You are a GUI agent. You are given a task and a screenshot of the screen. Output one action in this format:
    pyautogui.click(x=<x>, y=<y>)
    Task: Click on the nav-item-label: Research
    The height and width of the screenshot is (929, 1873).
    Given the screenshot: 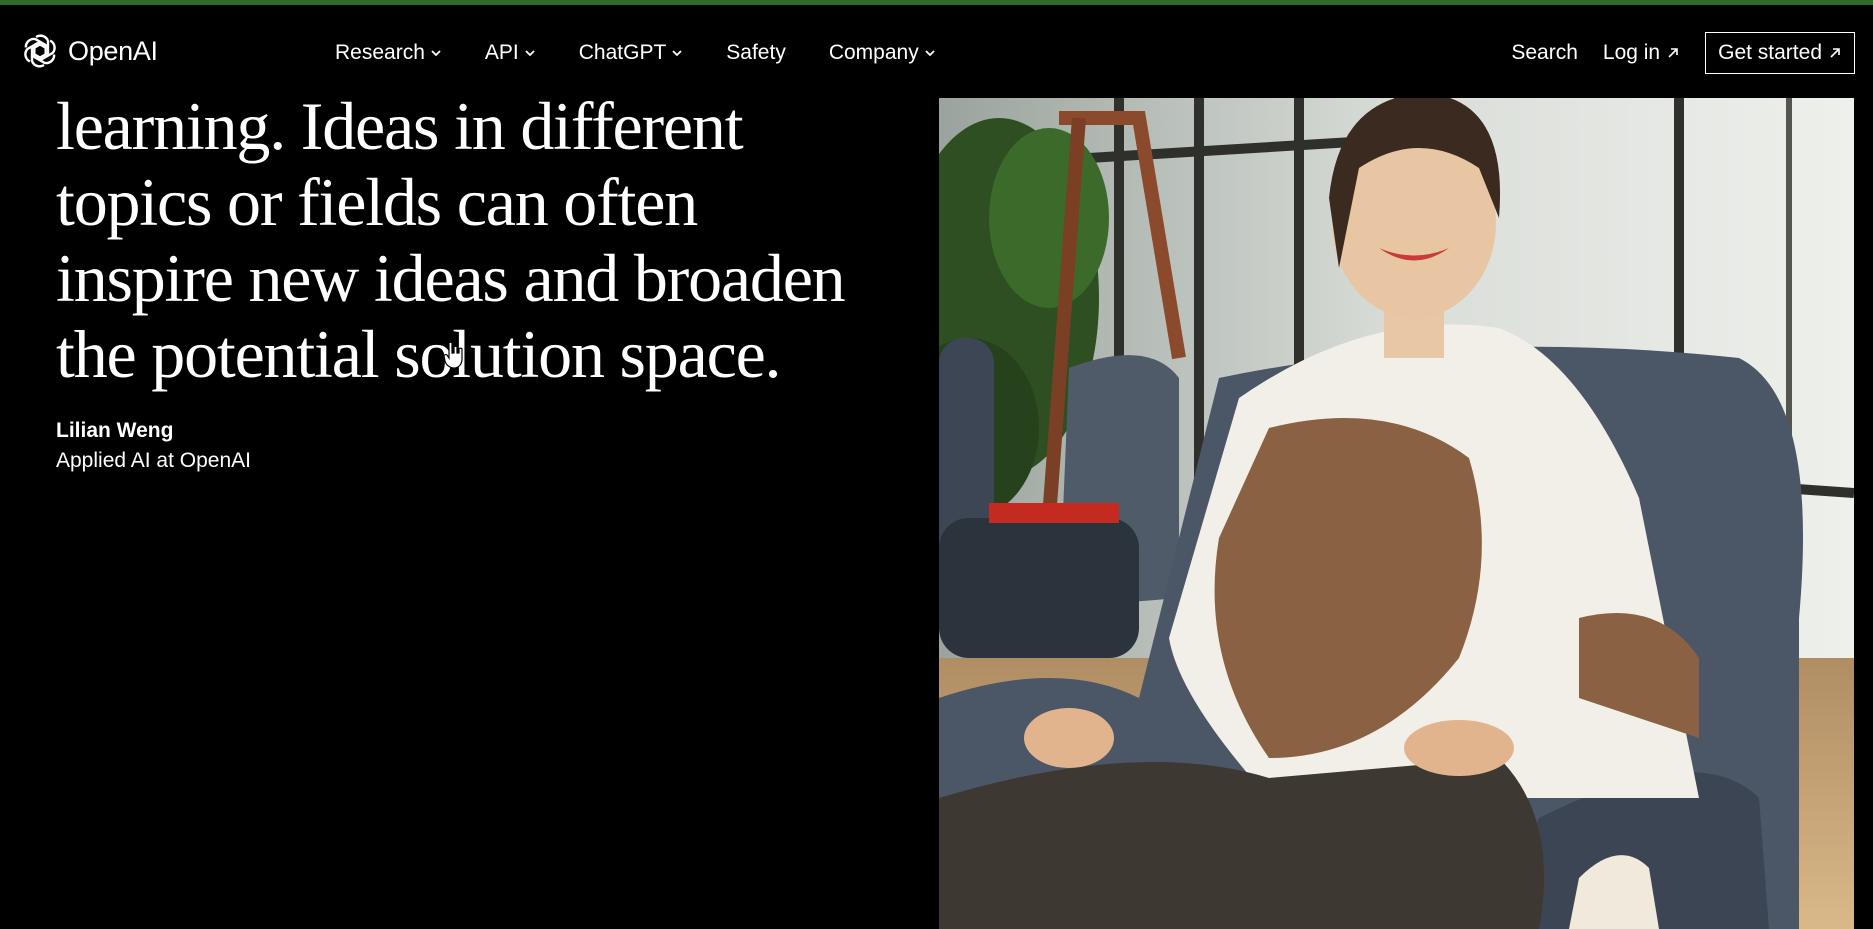 What is the action you would take?
    pyautogui.click(x=380, y=52)
    